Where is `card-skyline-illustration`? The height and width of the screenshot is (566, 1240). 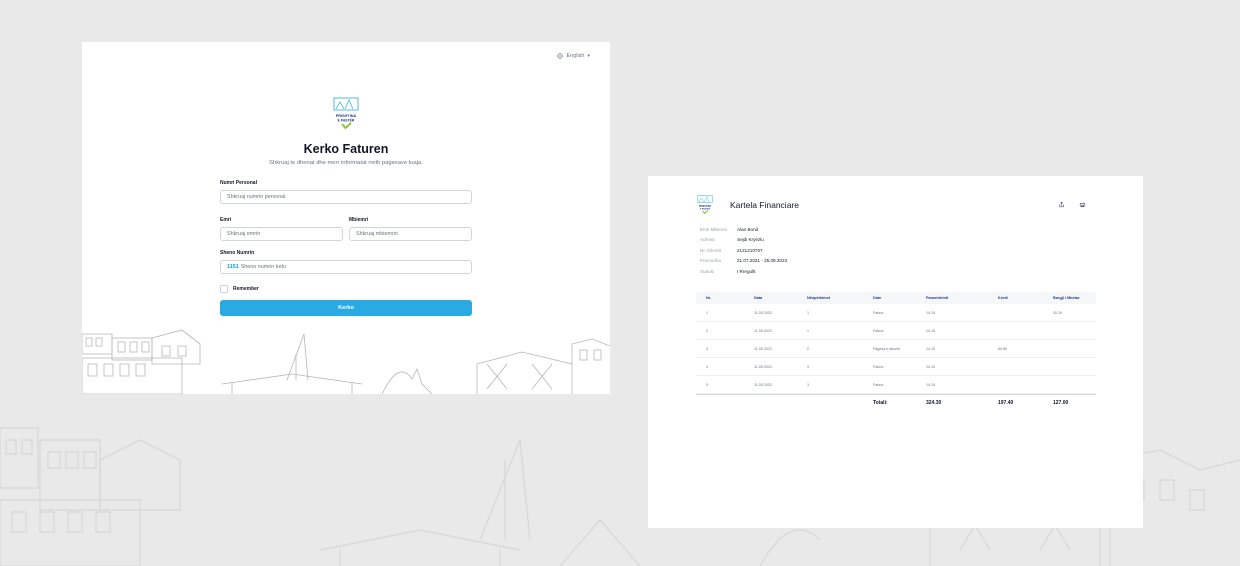 card-skyline-illustration is located at coordinates (346, 361).